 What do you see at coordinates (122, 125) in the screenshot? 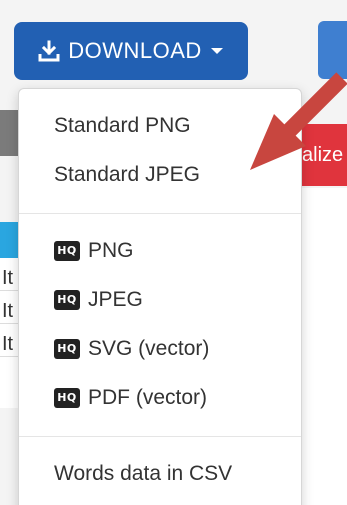
I see `menu-item-label: Standard PNG` at bounding box center [122, 125].